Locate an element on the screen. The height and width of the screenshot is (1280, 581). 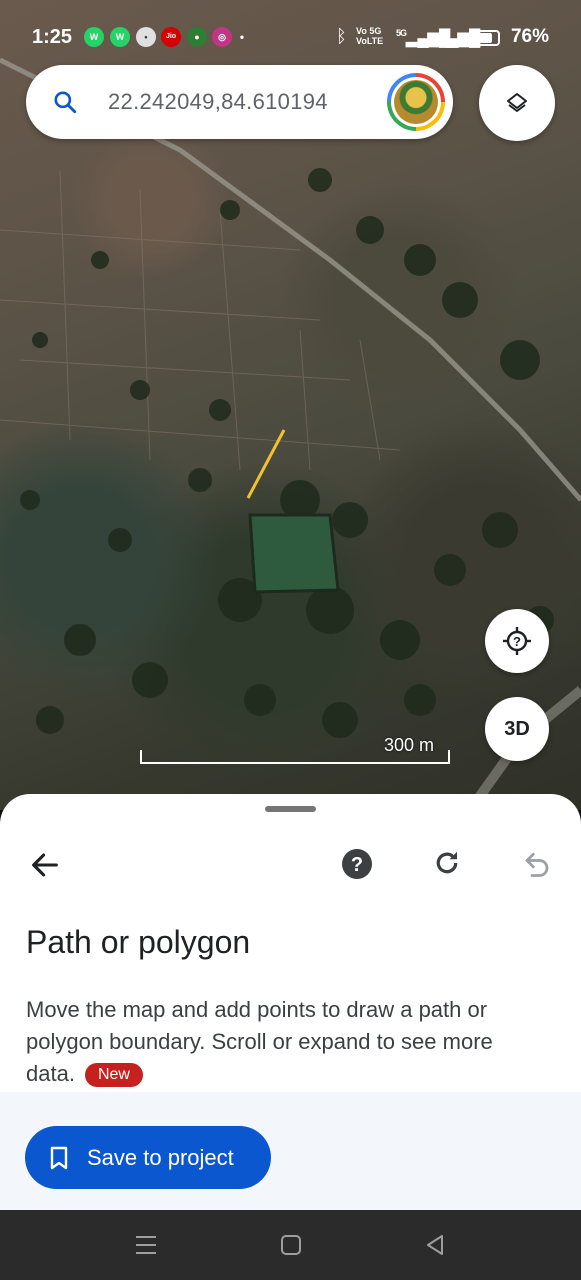
profile-image is located at coordinates (416, 102).